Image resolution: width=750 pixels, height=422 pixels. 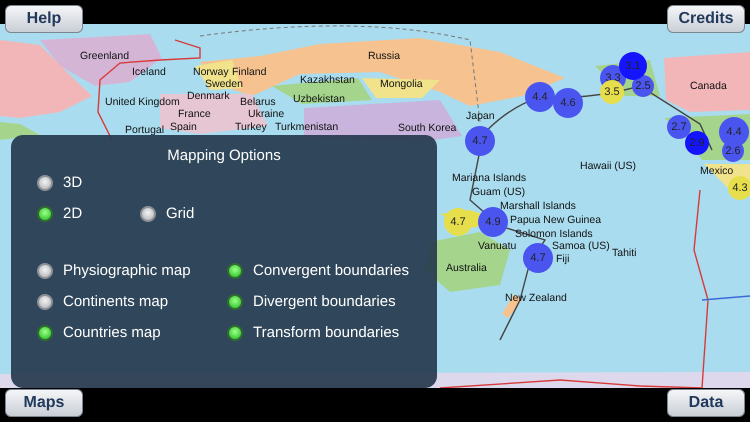 What do you see at coordinates (224, 84) in the screenshot?
I see `place-label: Sweden` at bounding box center [224, 84].